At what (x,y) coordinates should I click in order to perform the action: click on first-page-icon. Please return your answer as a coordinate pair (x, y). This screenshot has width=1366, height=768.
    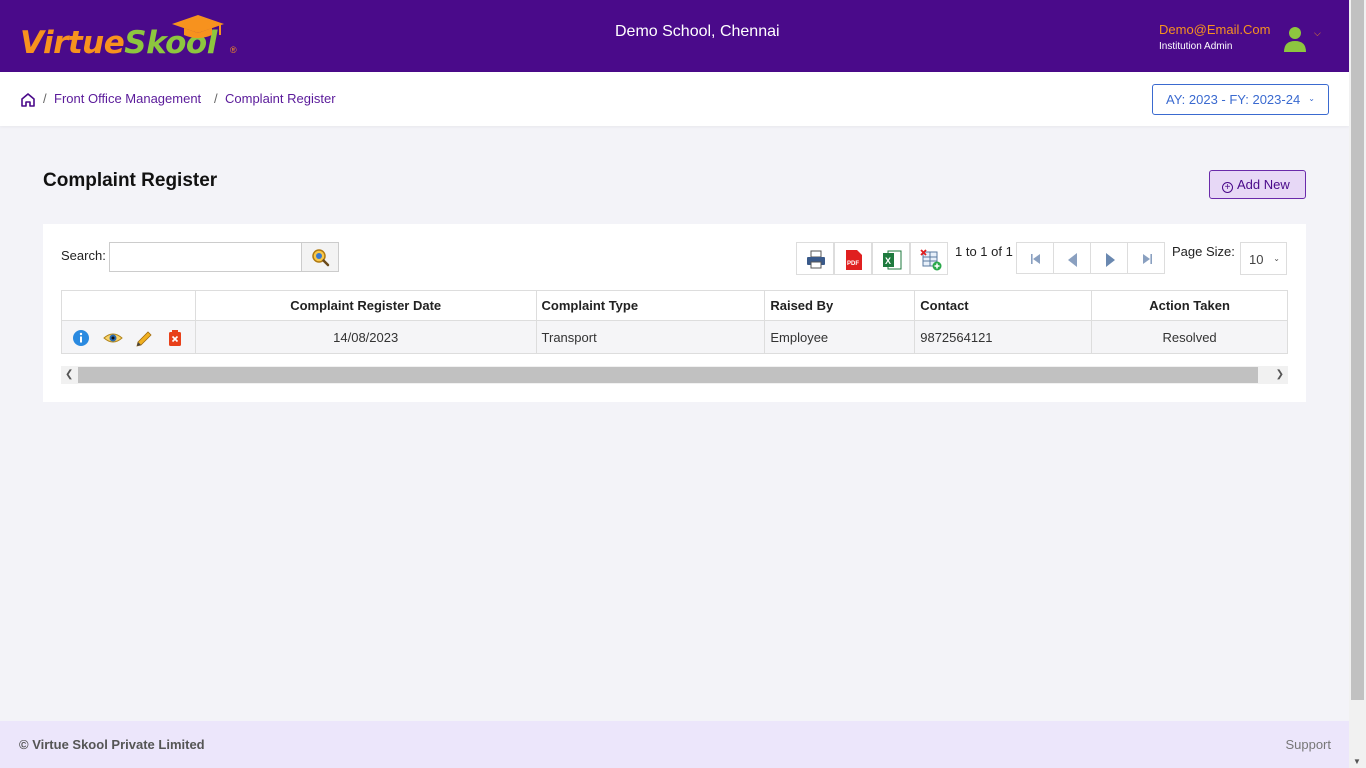
    Looking at the image, I should click on (1035, 259).